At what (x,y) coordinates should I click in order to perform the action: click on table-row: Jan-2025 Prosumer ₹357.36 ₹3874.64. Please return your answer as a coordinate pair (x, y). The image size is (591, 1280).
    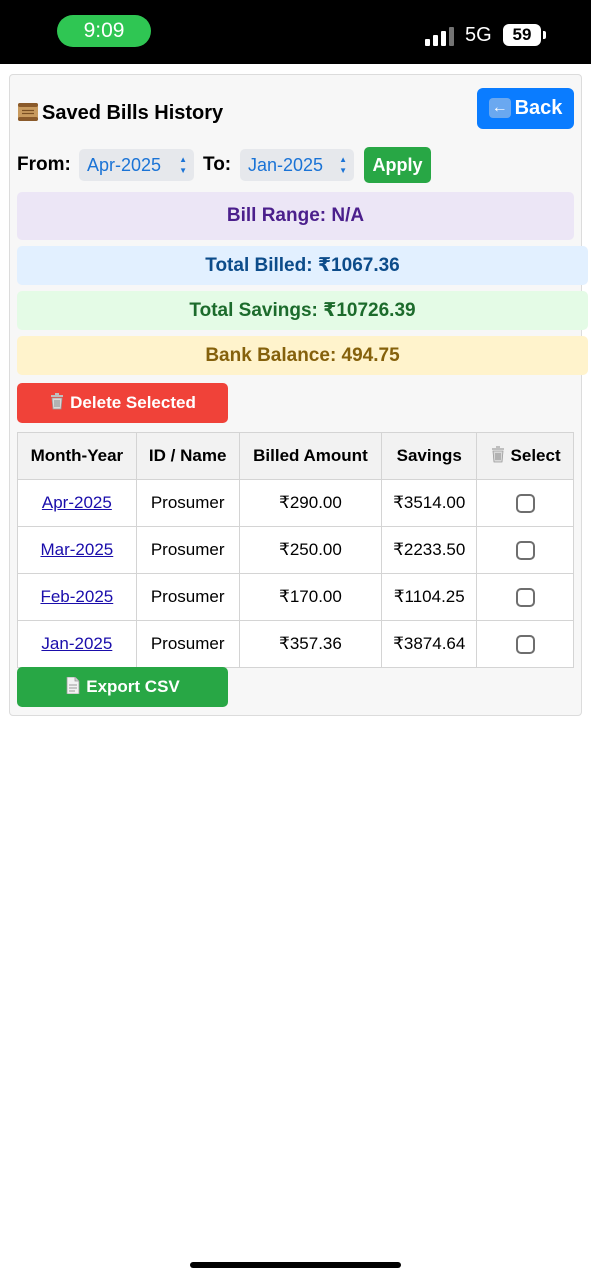
    Looking at the image, I should click on (295, 644).